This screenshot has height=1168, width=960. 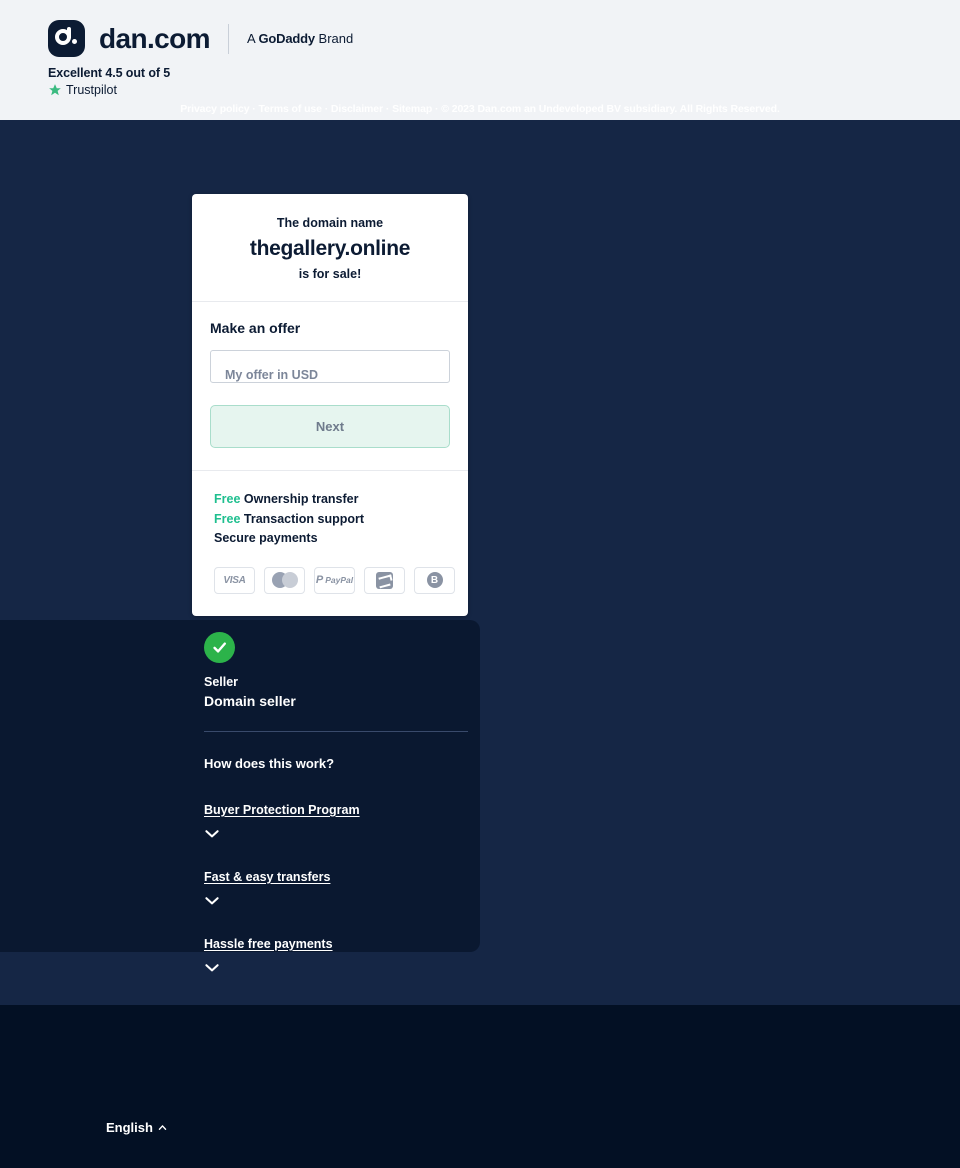 I want to click on brand-row: dan.com A GoDaddy Brand, so click(x=200, y=38).